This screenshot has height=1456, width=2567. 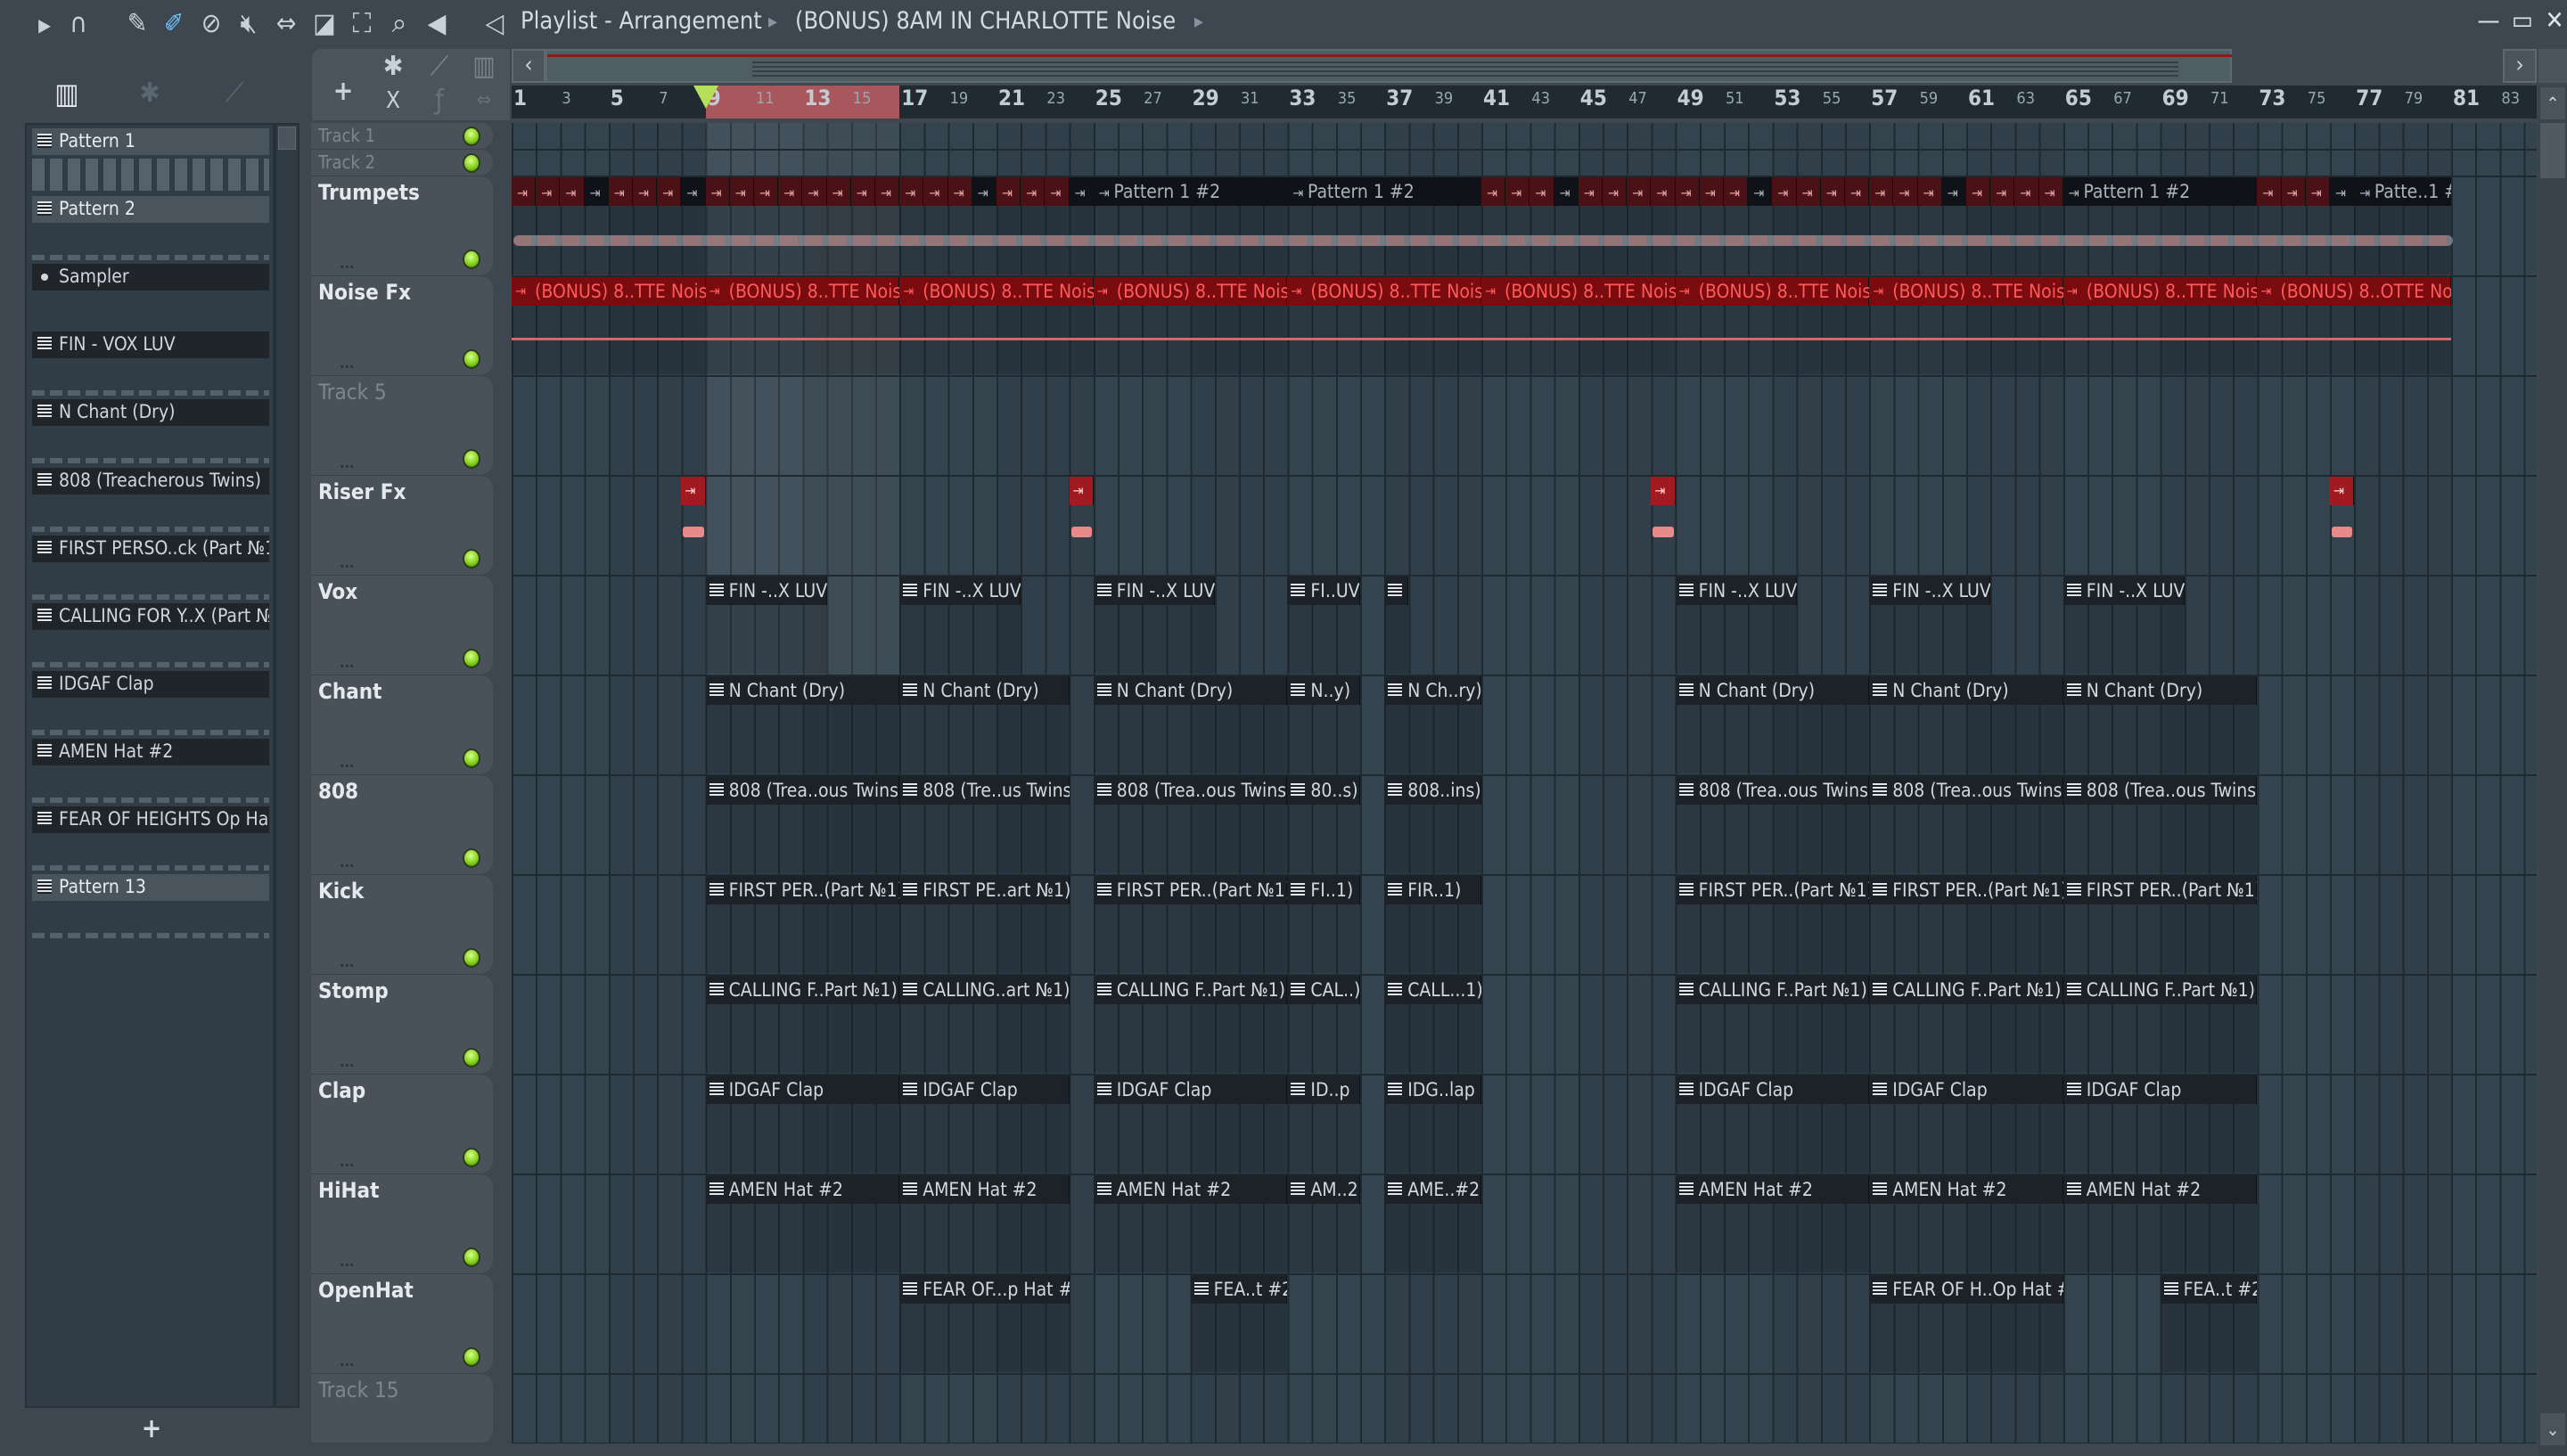 I want to click on playlist-clip: IDGAF Clap, so click(x=1966, y=1124).